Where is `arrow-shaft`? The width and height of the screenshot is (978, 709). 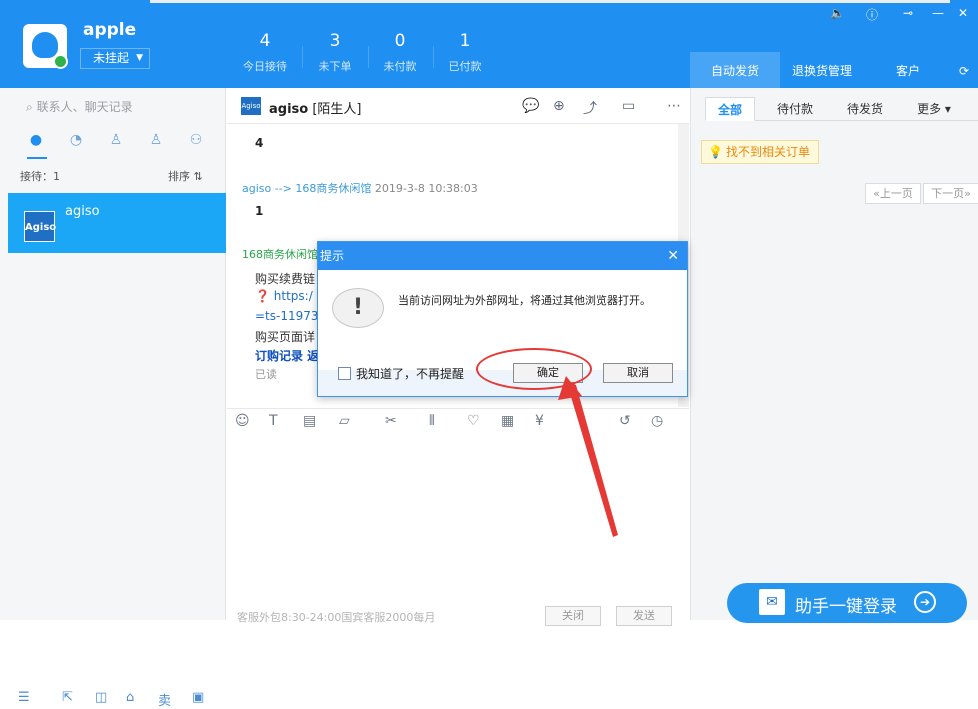 arrow-shaft is located at coordinates (592, 458).